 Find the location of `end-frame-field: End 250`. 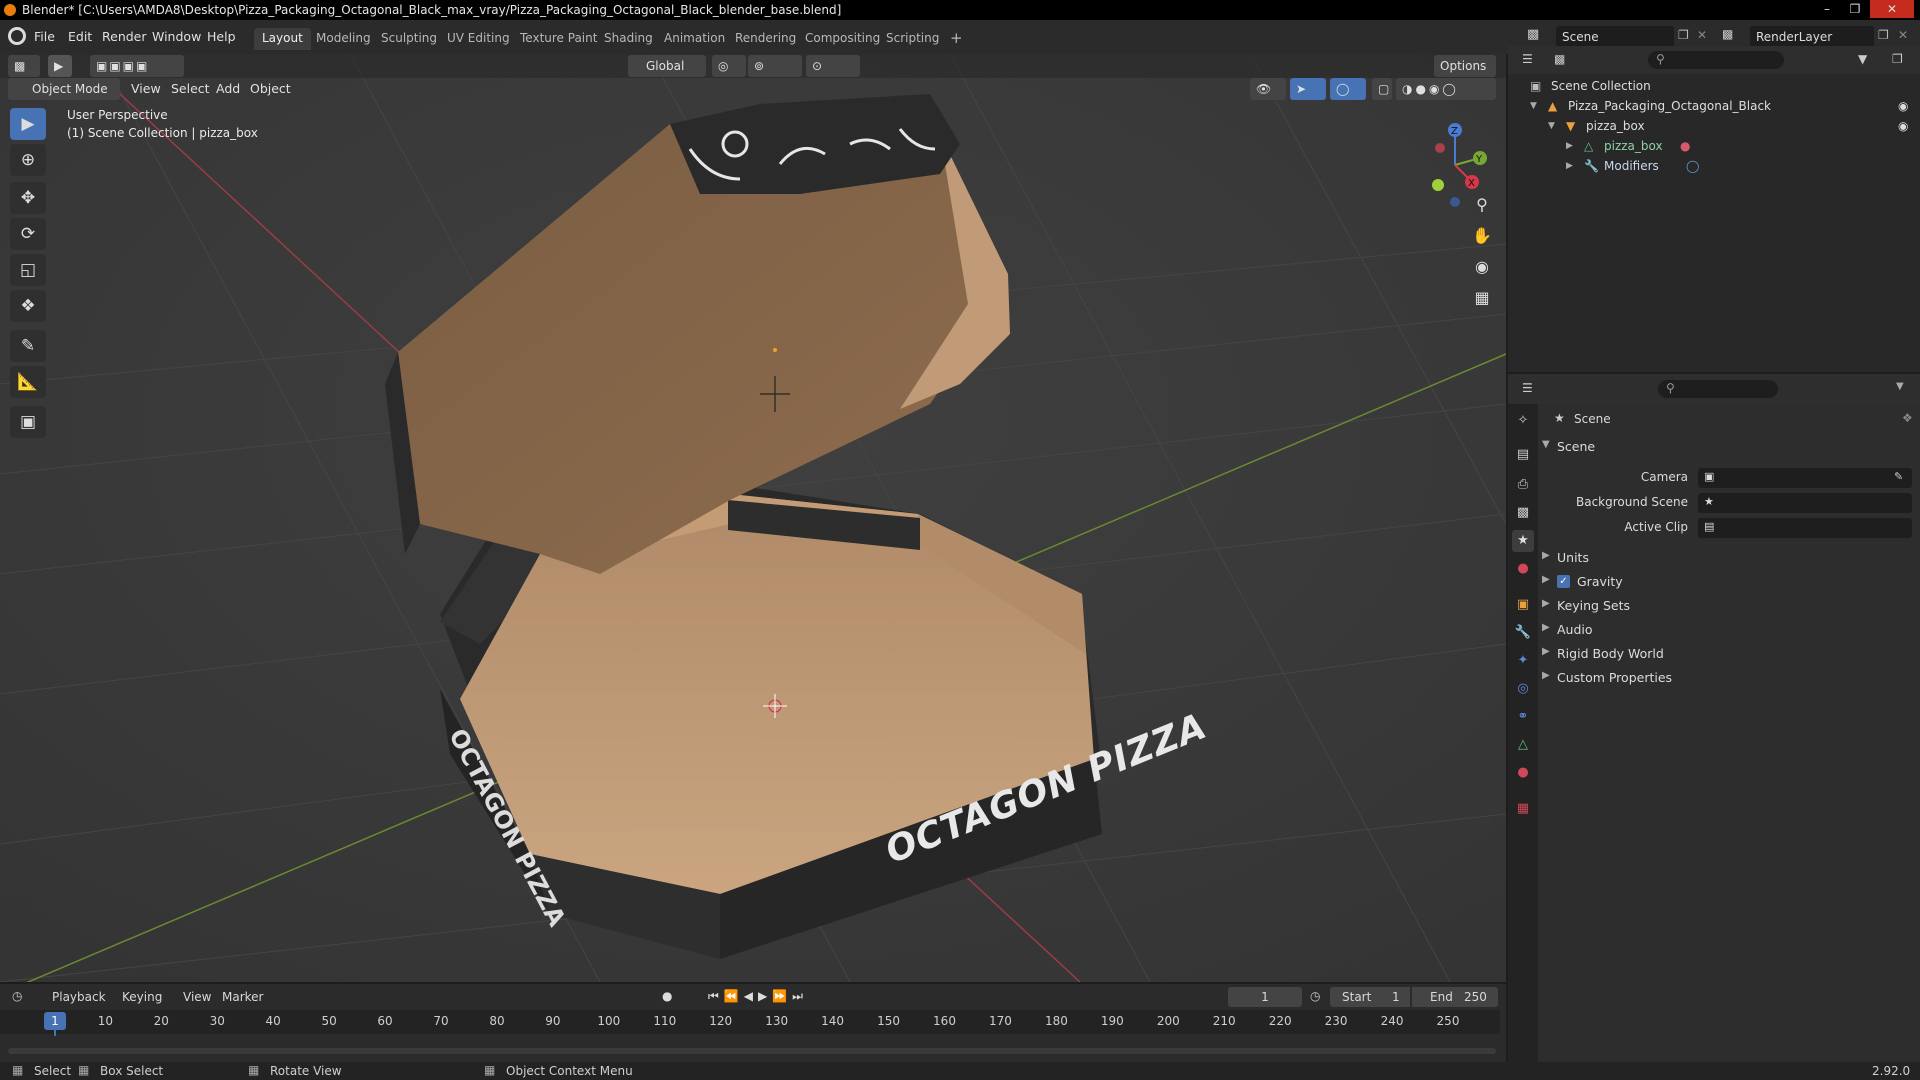

end-frame-field: End 250 is located at coordinates (1455, 997).